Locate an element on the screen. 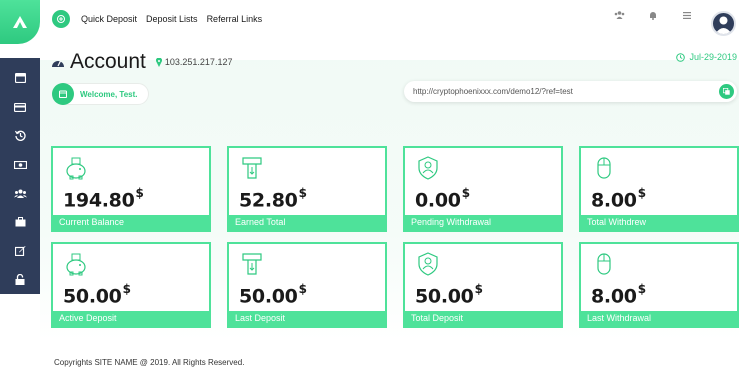 This screenshot has height=368, width=739. stat-value: 0.00$ is located at coordinates (442, 199).